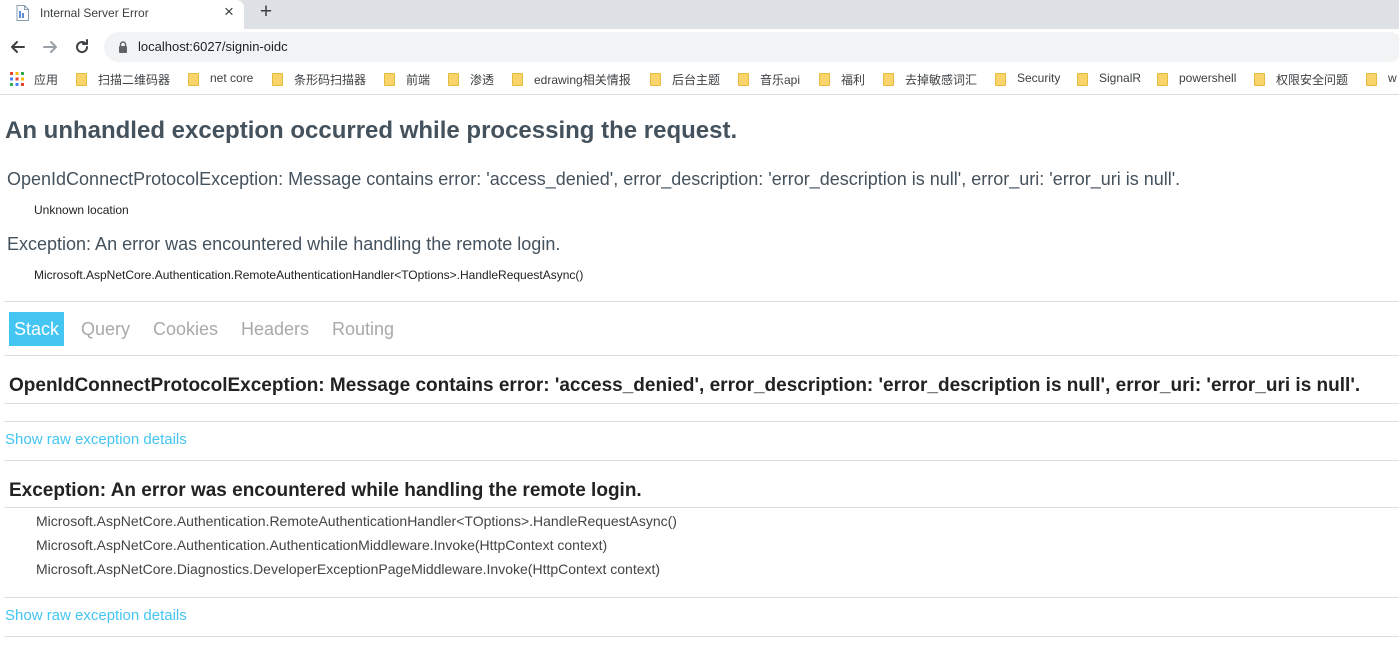 The height and width of the screenshot is (646, 1399). I want to click on tab-title: Internal Server Error, so click(94, 13).